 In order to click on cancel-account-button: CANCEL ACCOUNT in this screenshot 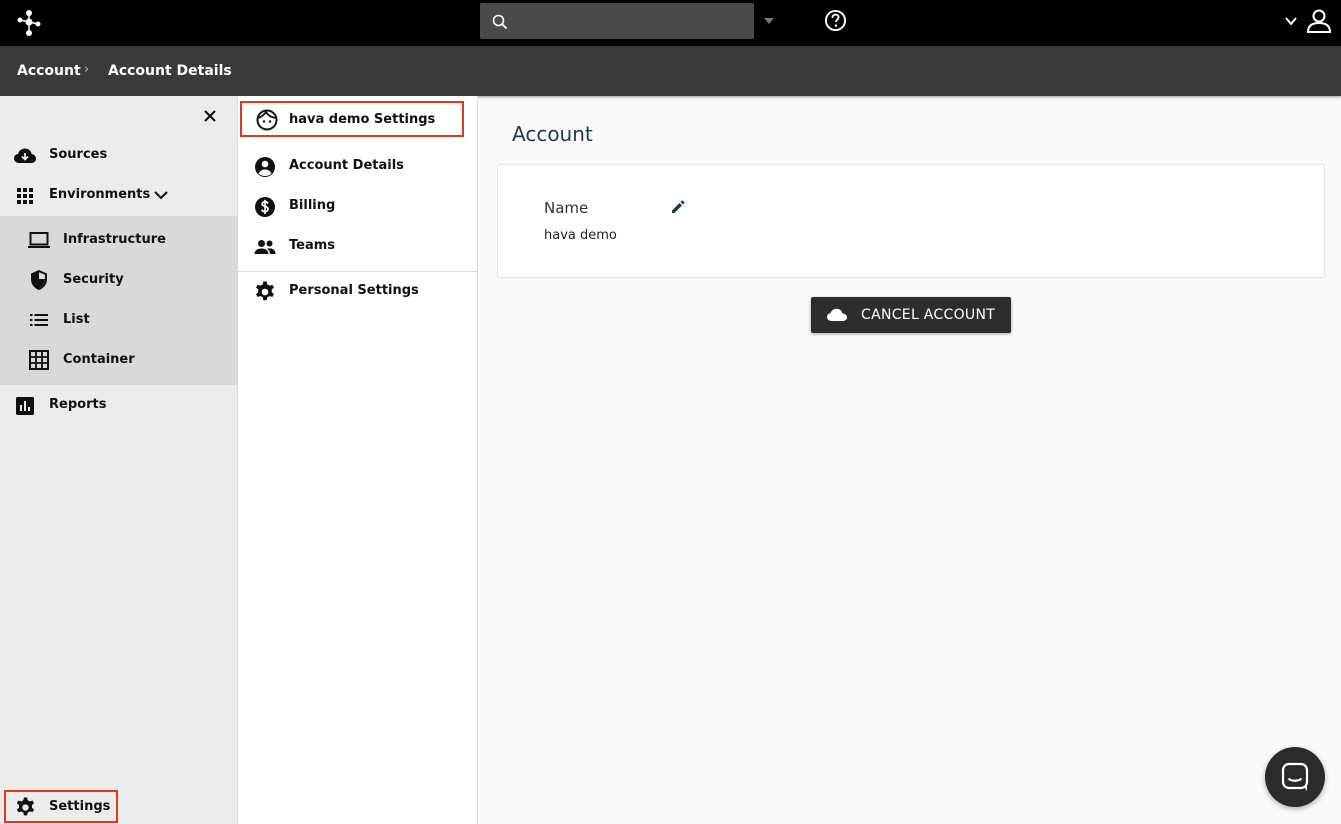, I will do `click(911, 315)`.